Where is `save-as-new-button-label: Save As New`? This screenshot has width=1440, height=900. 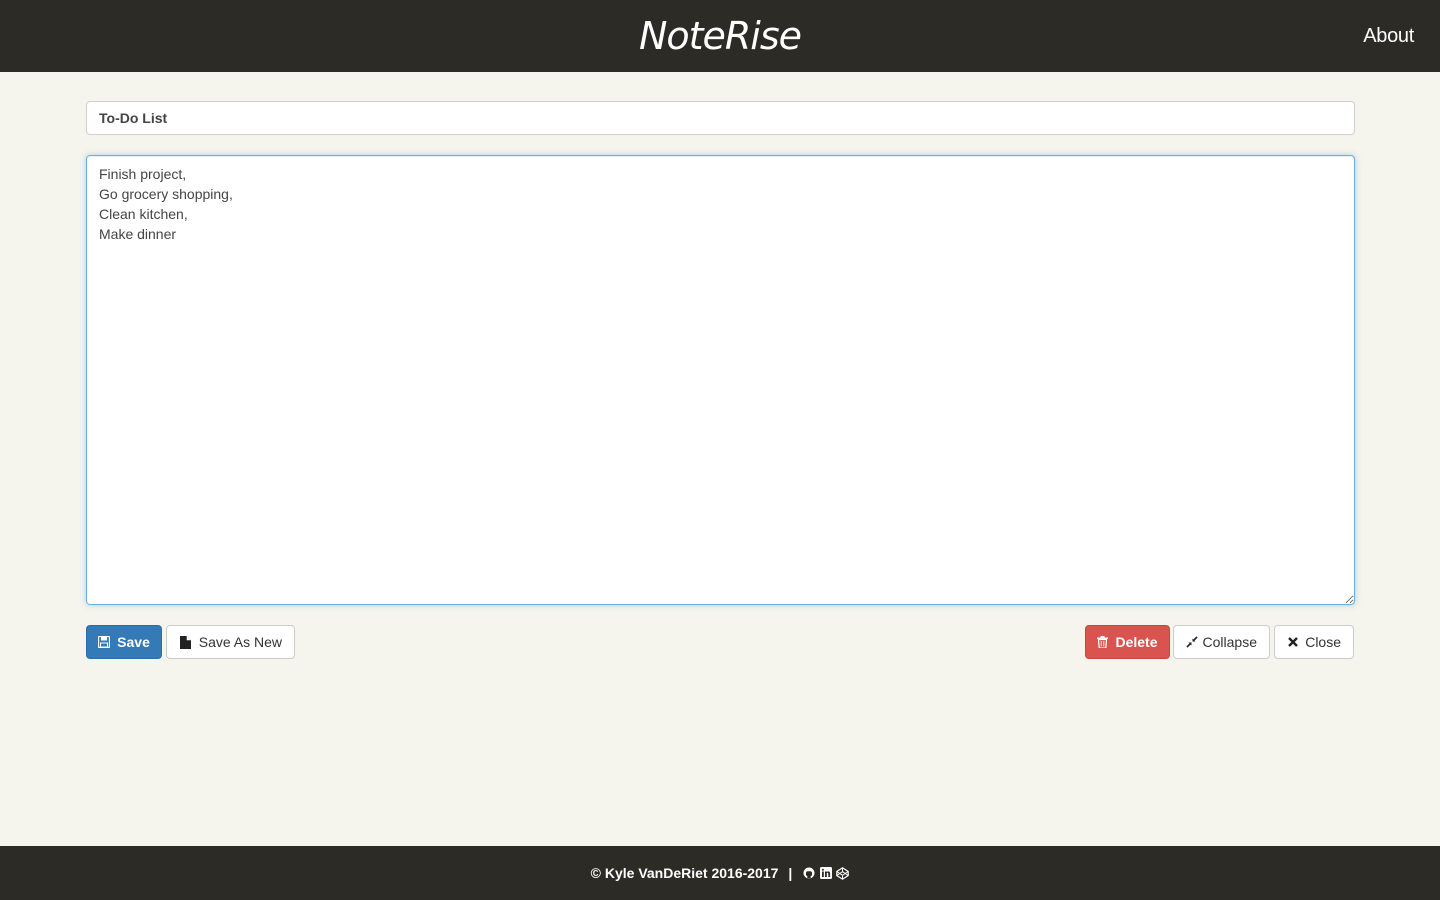 save-as-new-button-label: Save As New is located at coordinates (240, 642).